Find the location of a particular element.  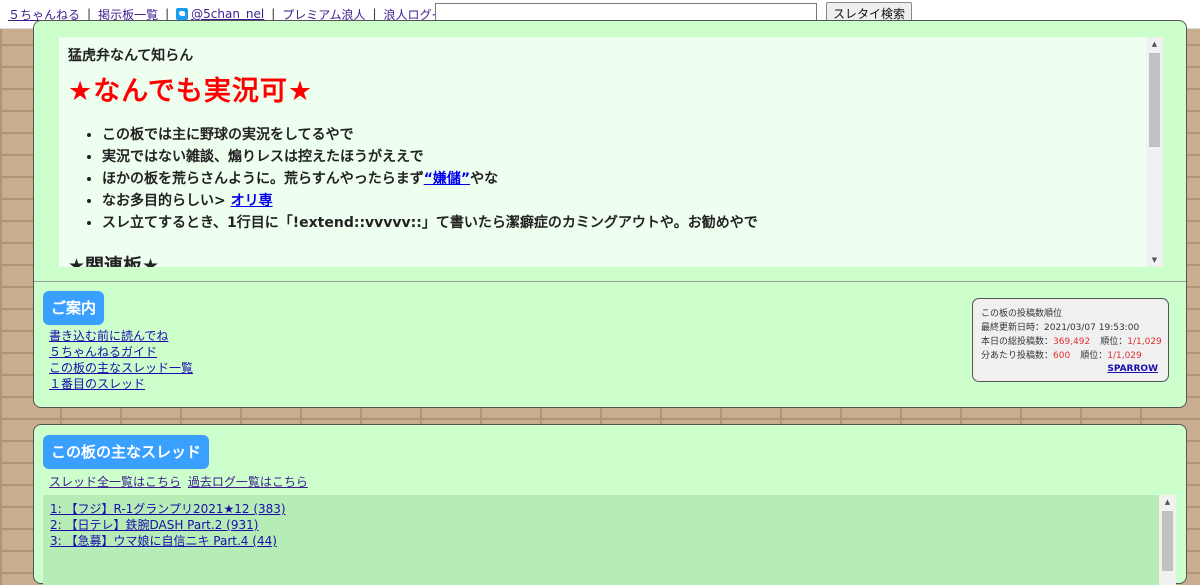

rule-text: 実況ではない雑談、煽りレスは控えたほうがええで is located at coordinates (263, 157).